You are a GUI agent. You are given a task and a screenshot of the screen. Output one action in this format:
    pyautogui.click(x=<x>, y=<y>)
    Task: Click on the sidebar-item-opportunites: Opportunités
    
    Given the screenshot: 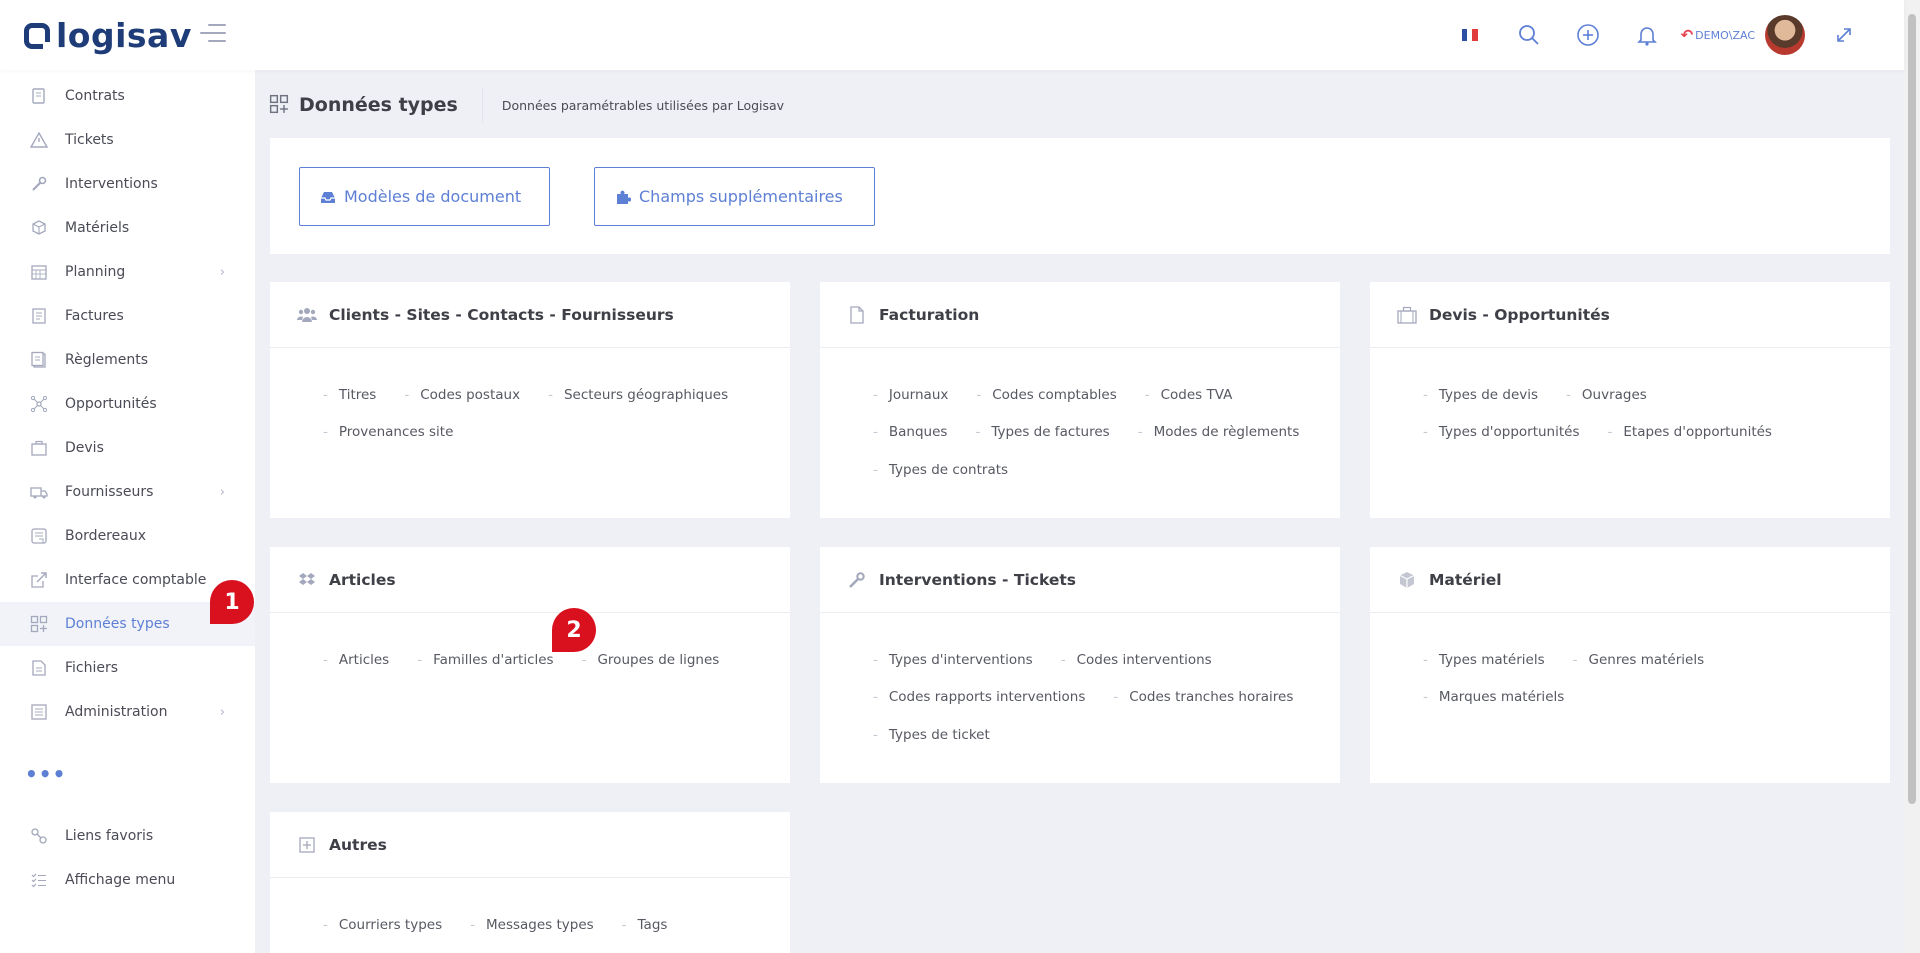 What is the action you would take?
    pyautogui.click(x=127, y=404)
    